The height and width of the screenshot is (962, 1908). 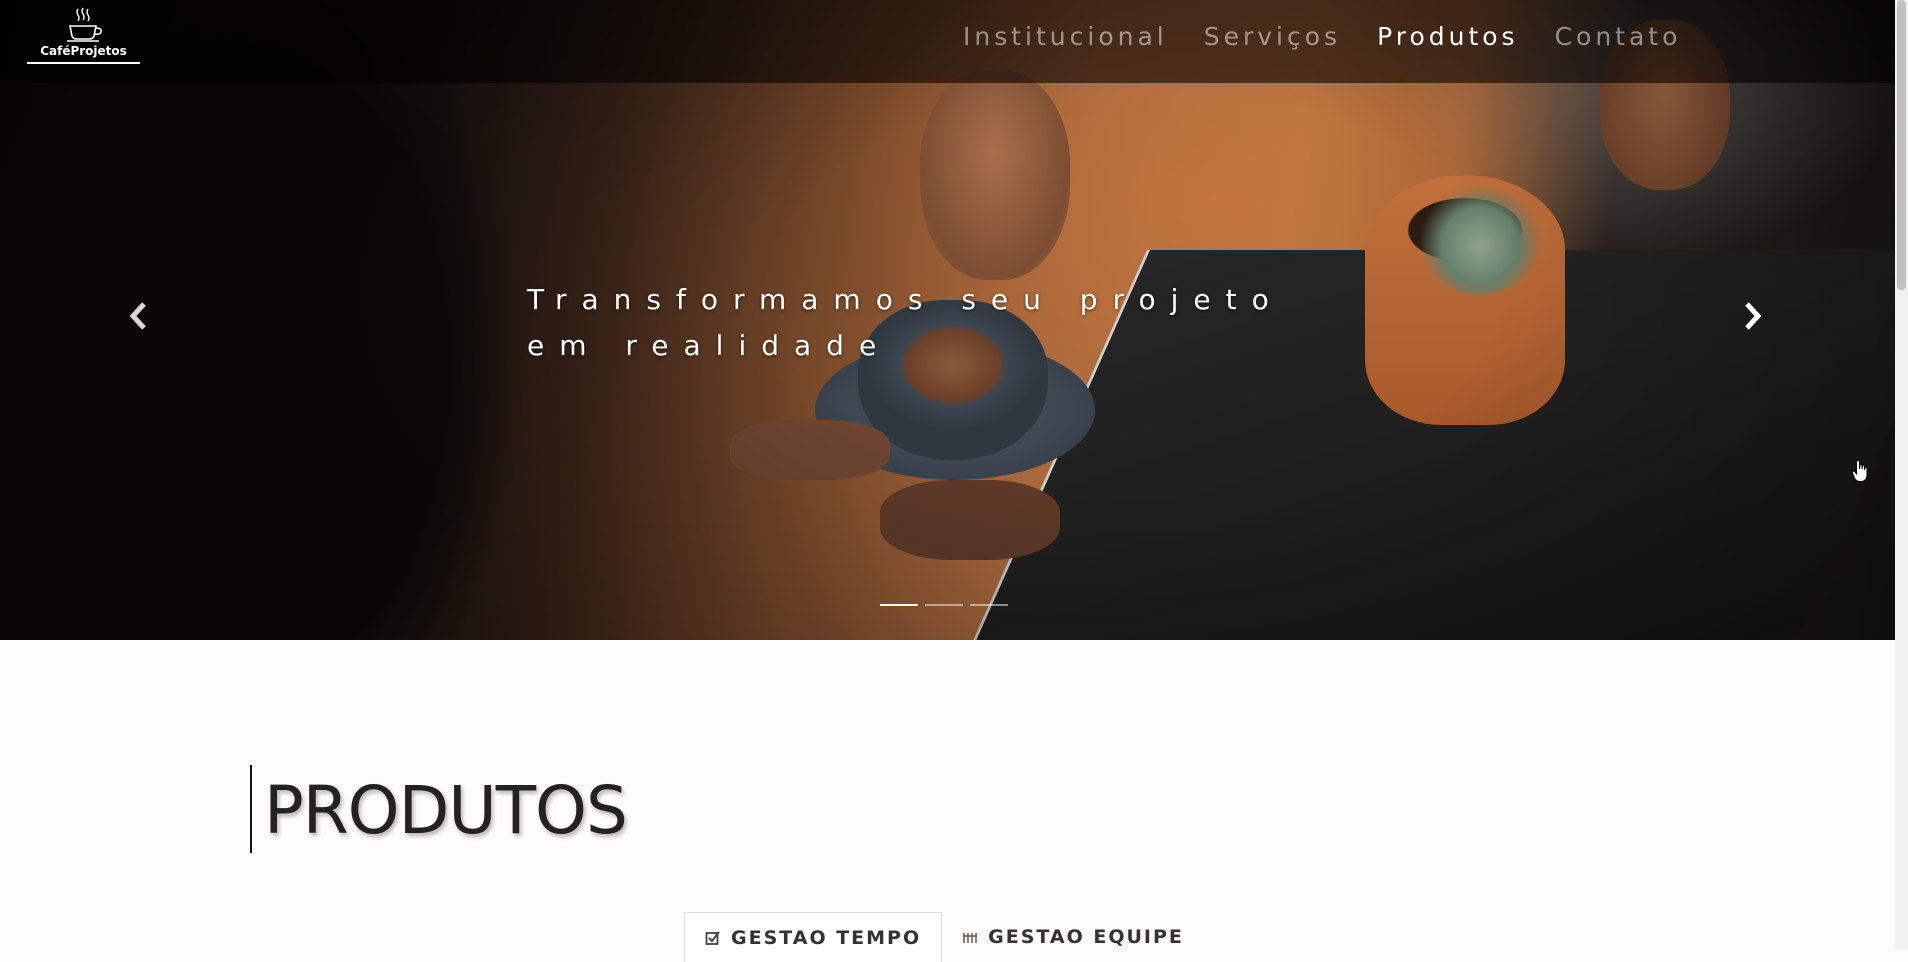 I want to click on chevron-right-icon, so click(x=1753, y=316).